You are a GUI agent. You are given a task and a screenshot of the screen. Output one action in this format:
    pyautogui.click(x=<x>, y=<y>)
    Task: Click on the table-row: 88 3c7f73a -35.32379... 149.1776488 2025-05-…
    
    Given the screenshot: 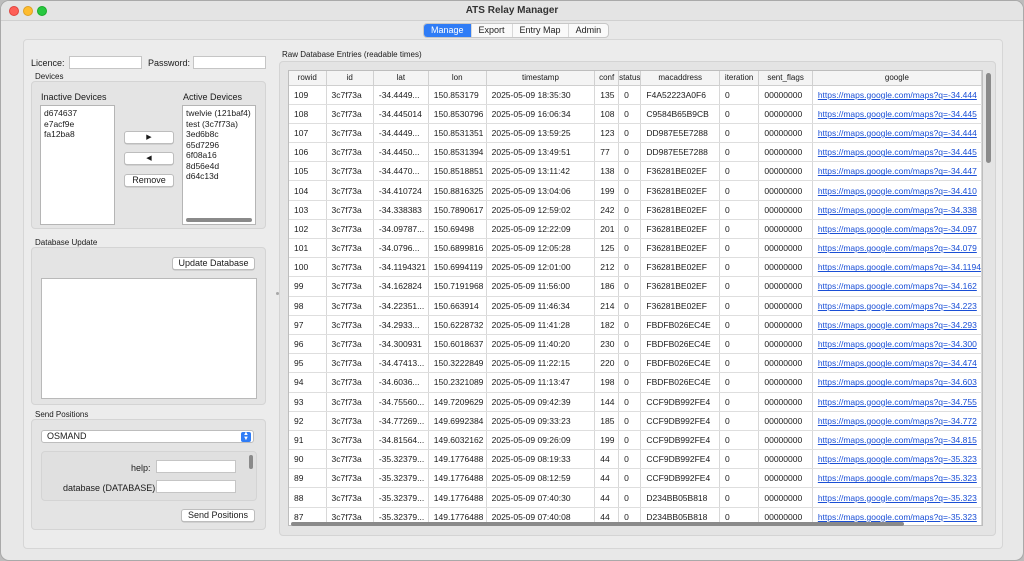 What is the action you would take?
    pyautogui.click(x=635, y=497)
    